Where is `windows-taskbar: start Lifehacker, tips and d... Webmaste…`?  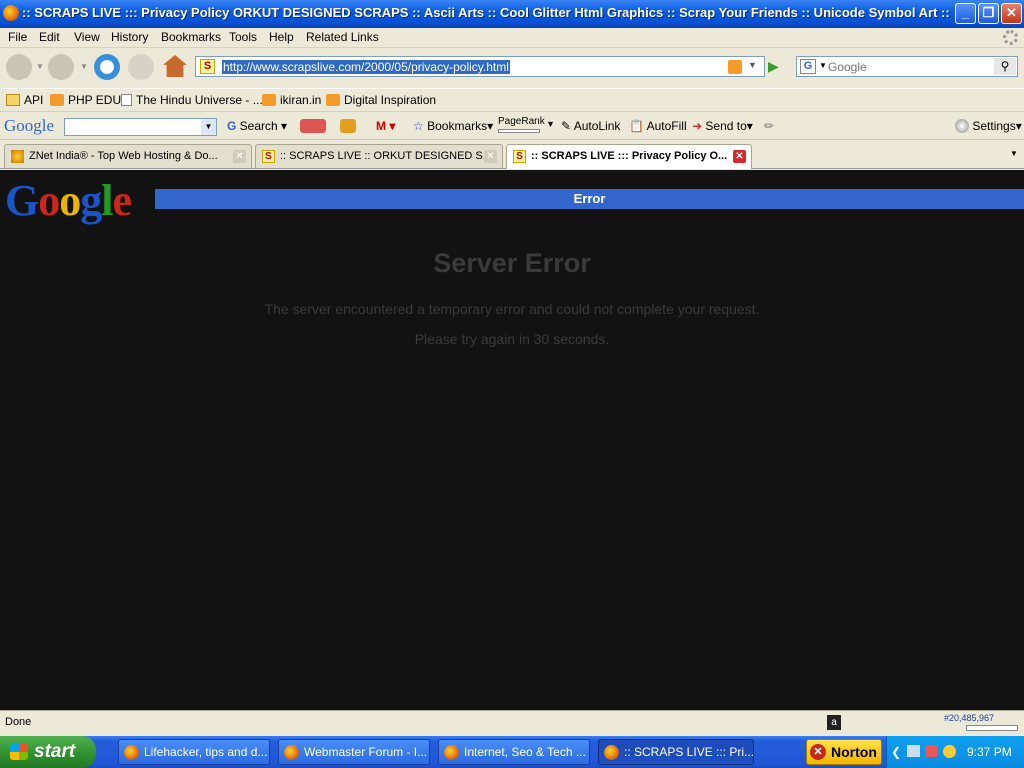 windows-taskbar: start Lifehacker, tips and d... Webmaste… is located at coordinates (512, 752).